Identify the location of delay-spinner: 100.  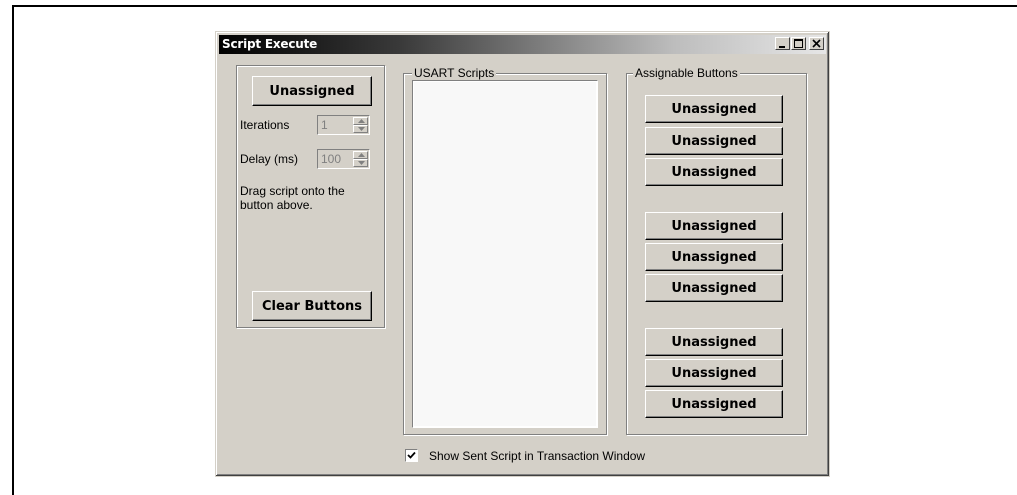
(343, 159).